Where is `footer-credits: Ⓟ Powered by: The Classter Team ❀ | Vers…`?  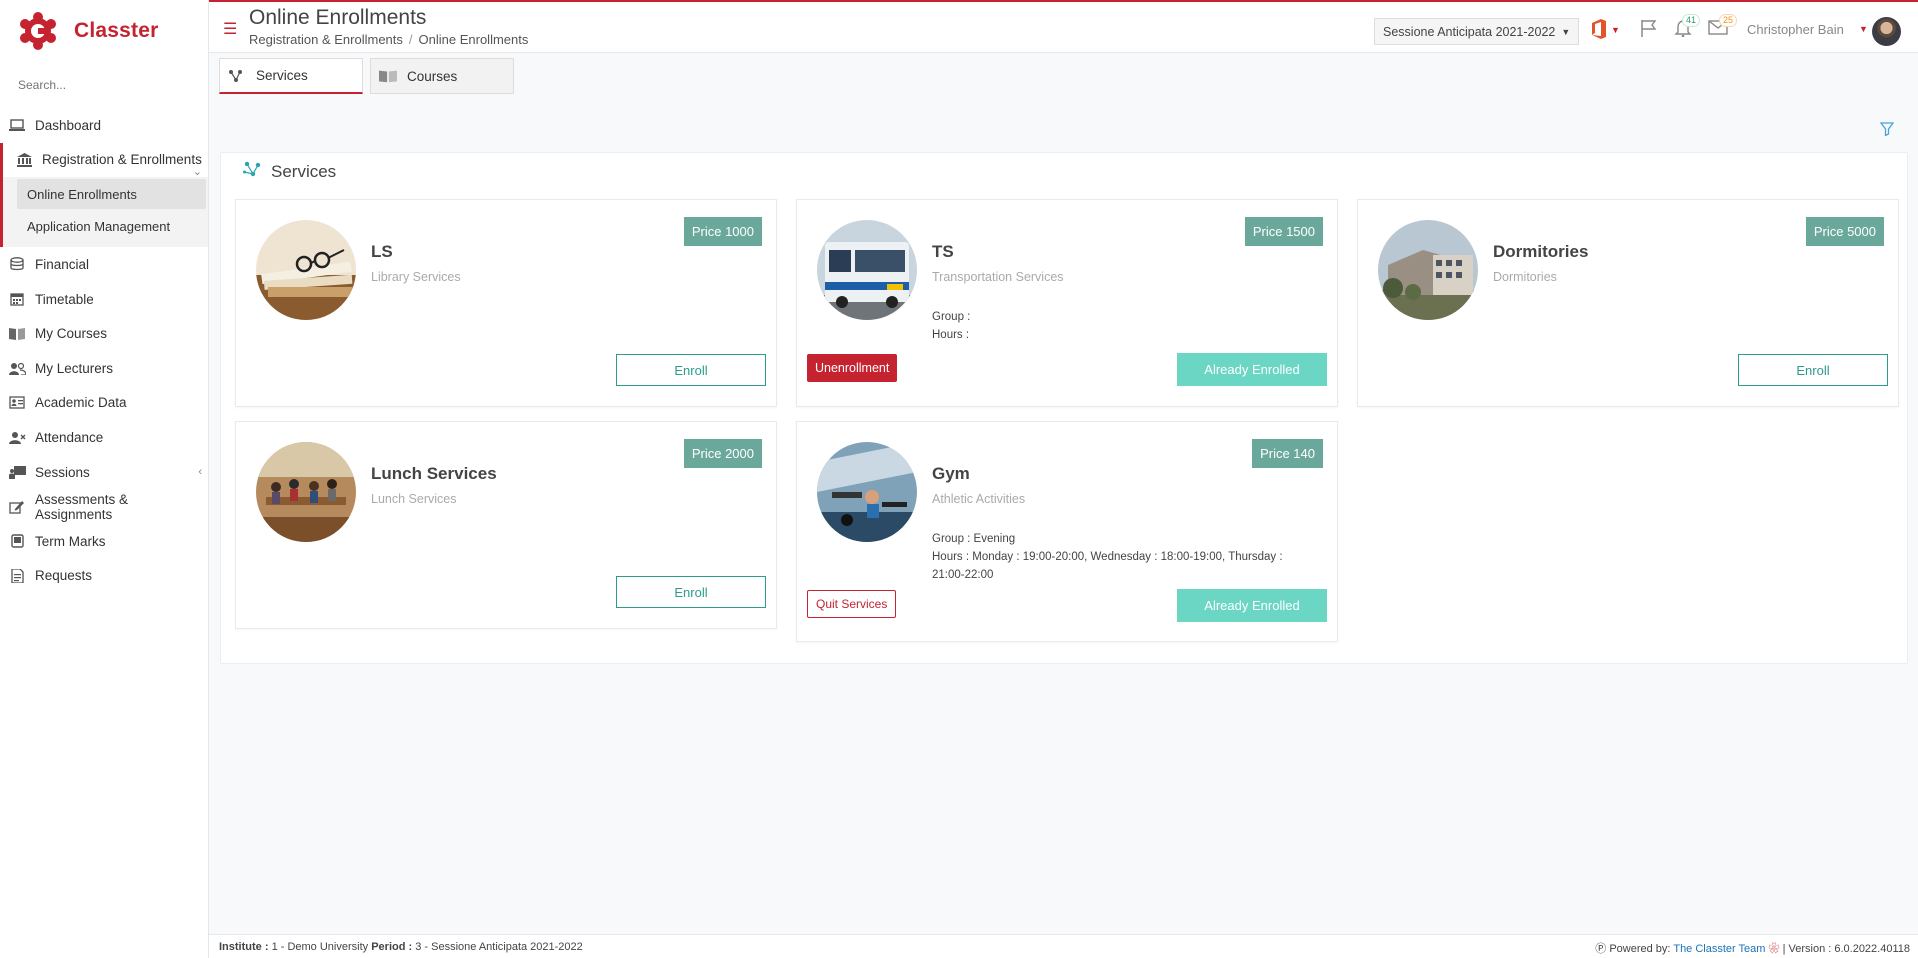
footer-credits: Ⓟ Powered by: The Classter Team ❀ | Vers… is located at coordinates (1752, 948).